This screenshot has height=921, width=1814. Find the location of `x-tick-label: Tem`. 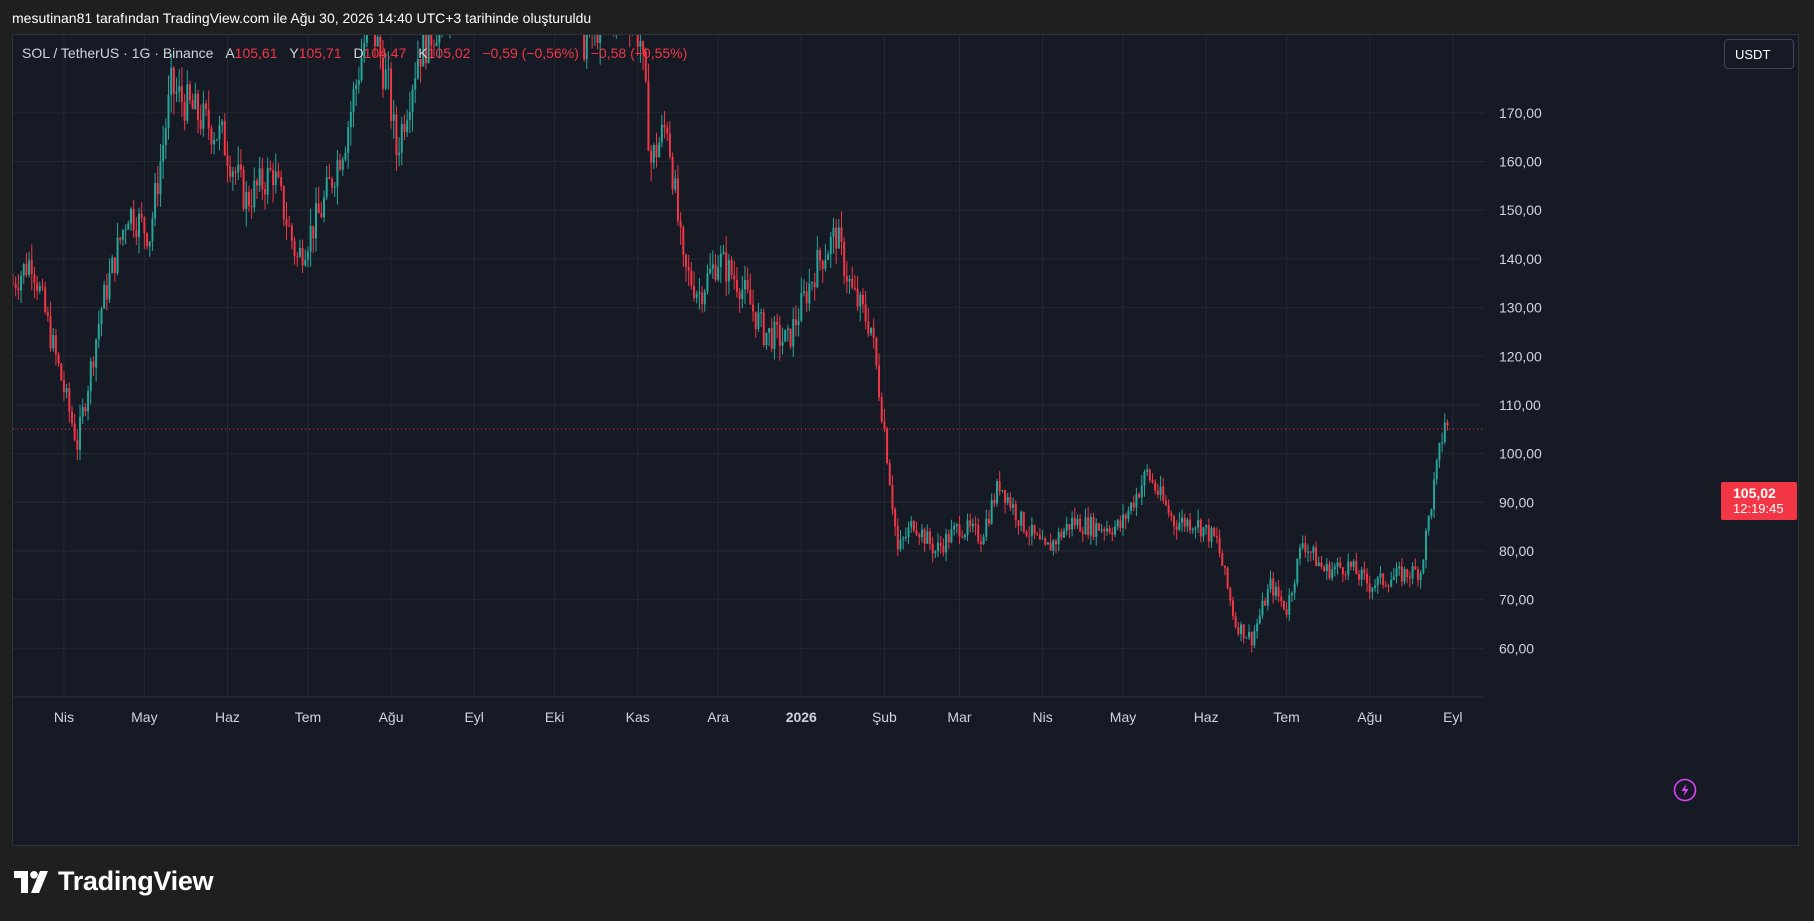

x-tick-label: Tem is located at coordinates (308, 717).